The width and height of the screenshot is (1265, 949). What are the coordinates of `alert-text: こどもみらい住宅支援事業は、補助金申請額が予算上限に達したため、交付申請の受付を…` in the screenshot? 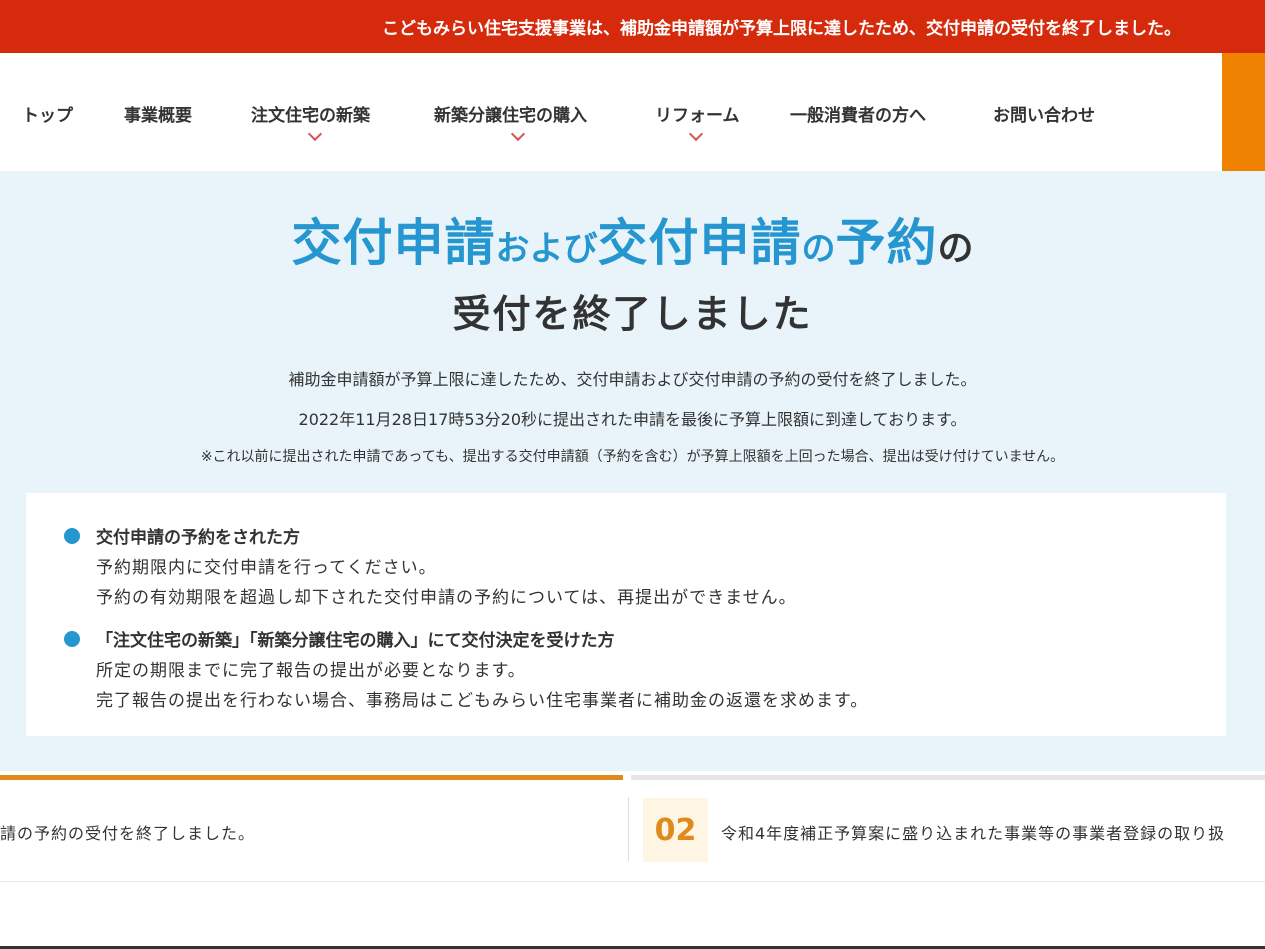 It's located at (781, 29).